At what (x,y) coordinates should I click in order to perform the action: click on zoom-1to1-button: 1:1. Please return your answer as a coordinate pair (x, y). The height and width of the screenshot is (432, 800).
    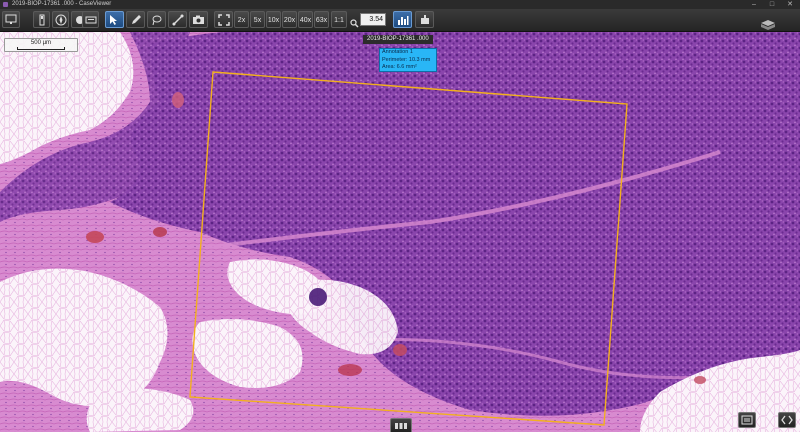
    Looking at the image, I should click on (339, 19).